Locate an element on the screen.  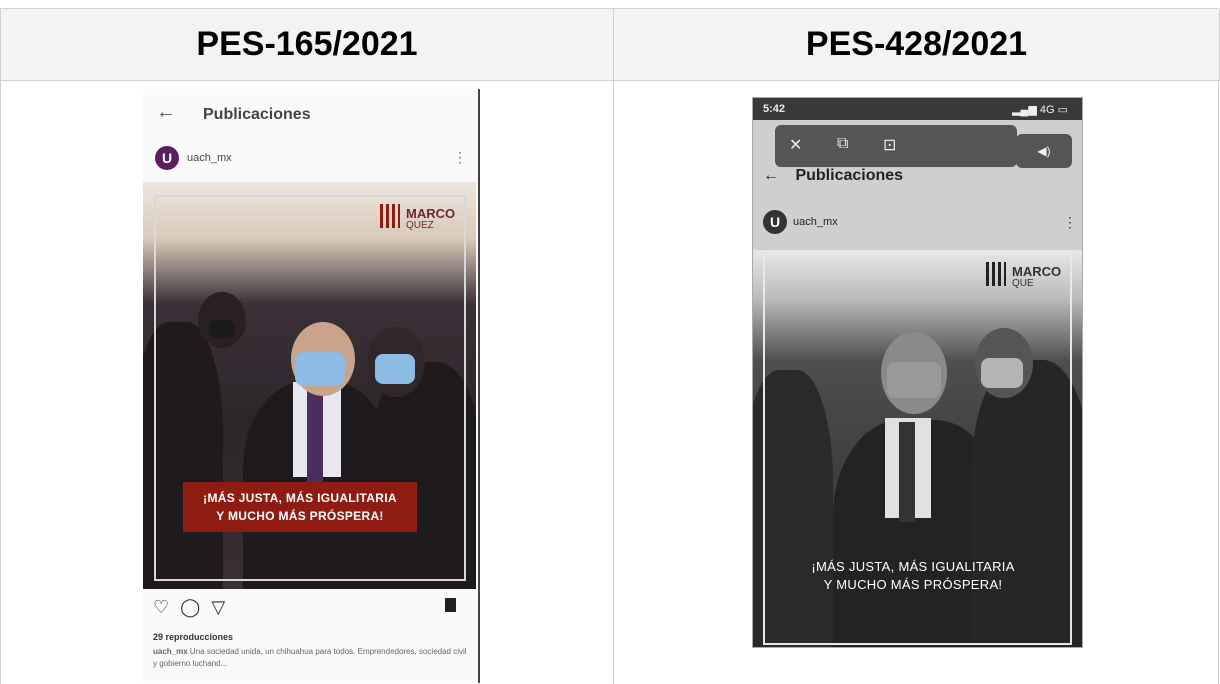
fullscreen-icon: ⊡ is located at coordinates (889, 145).